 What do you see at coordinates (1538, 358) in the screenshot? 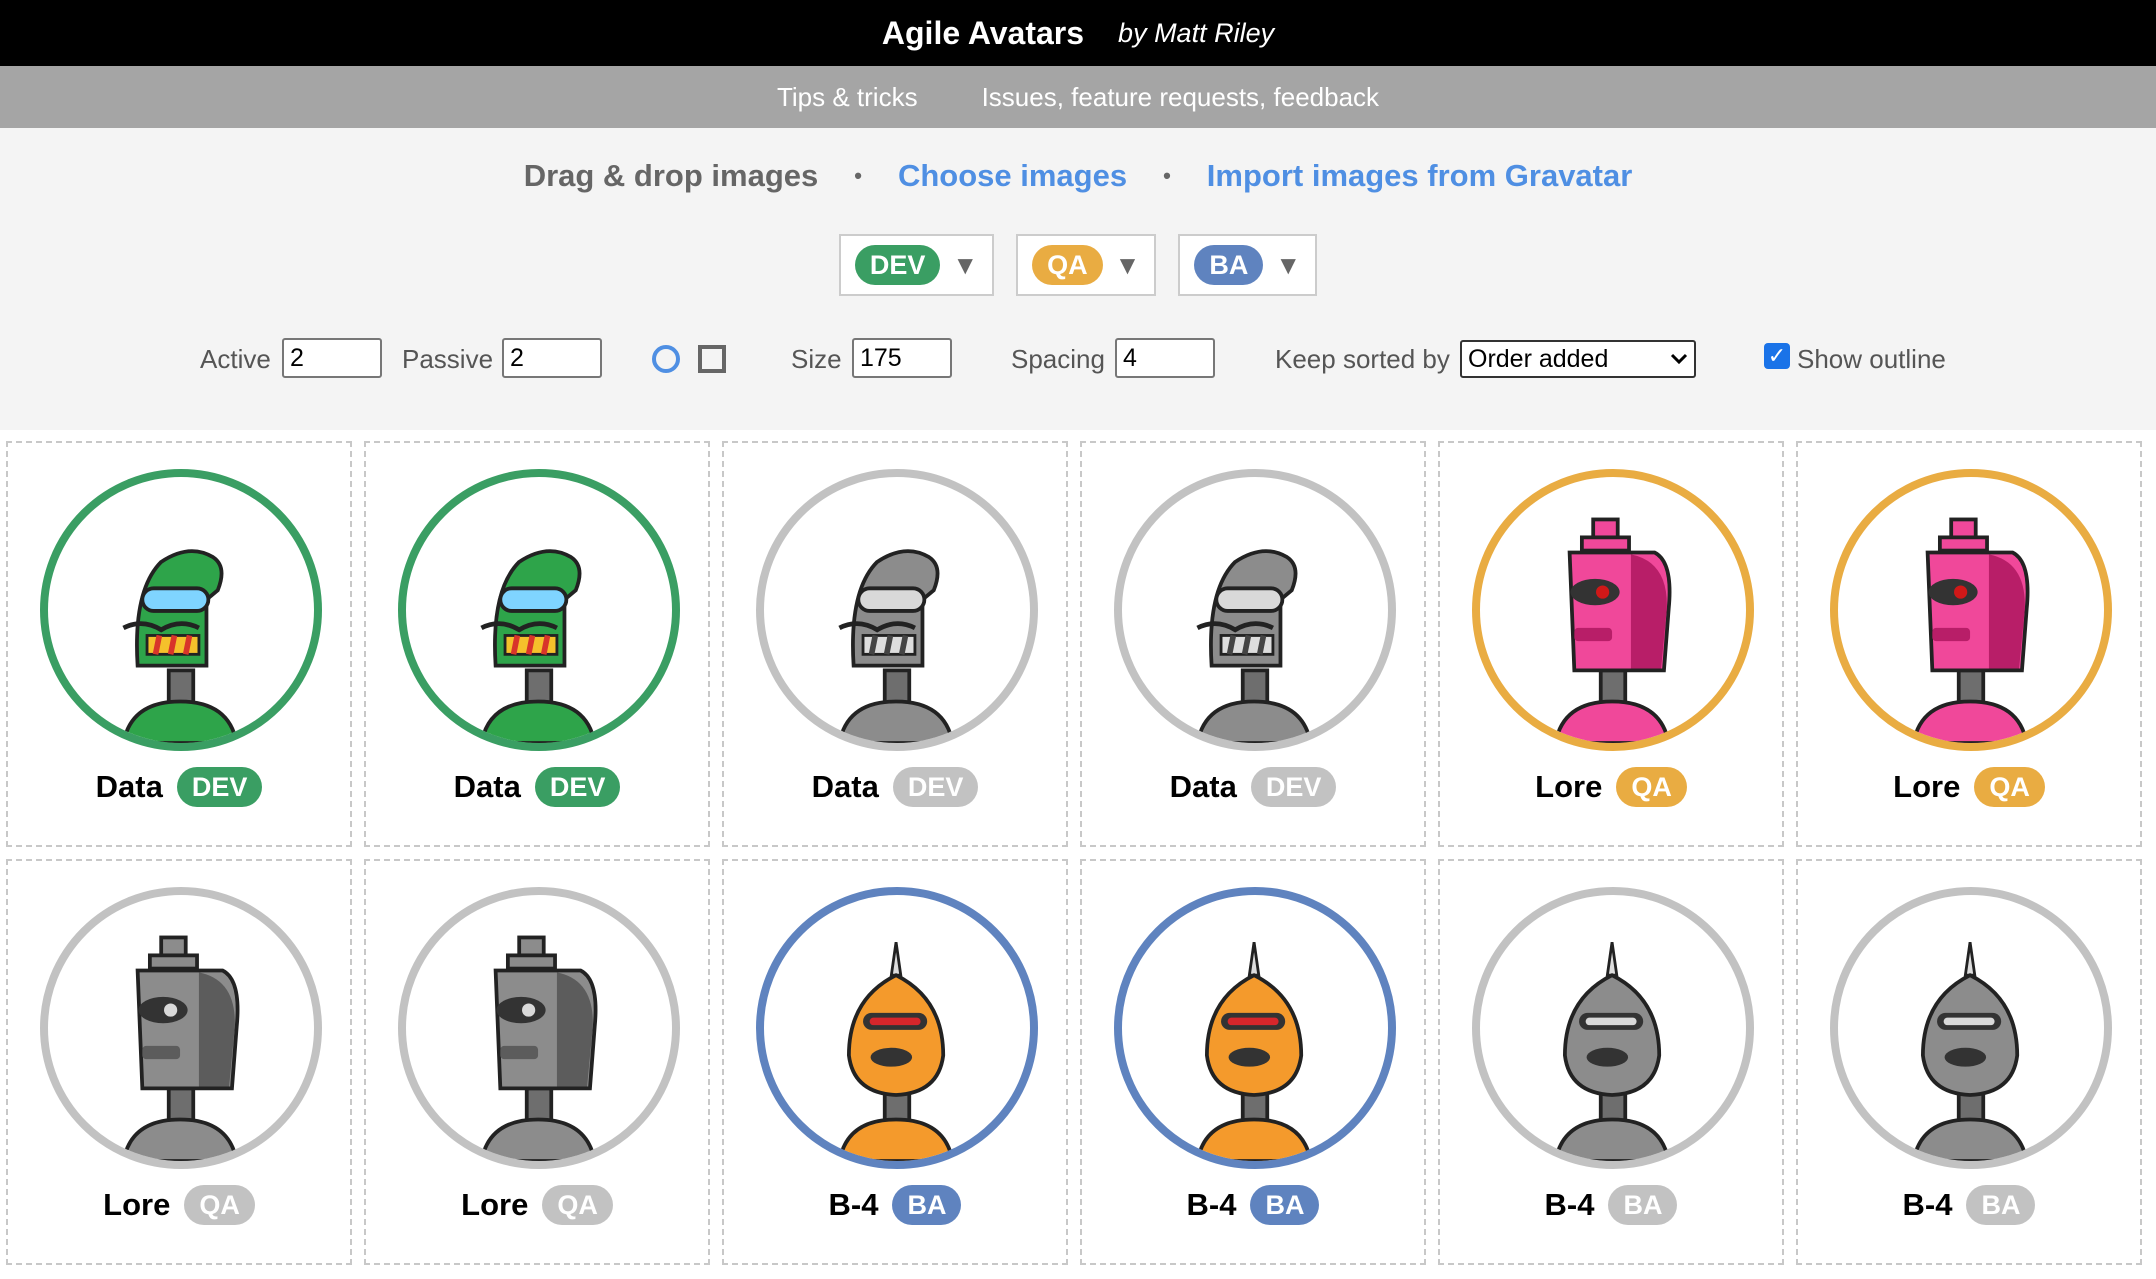
I see `sort-select-value: Order added` at bounding box center [1538, 358].